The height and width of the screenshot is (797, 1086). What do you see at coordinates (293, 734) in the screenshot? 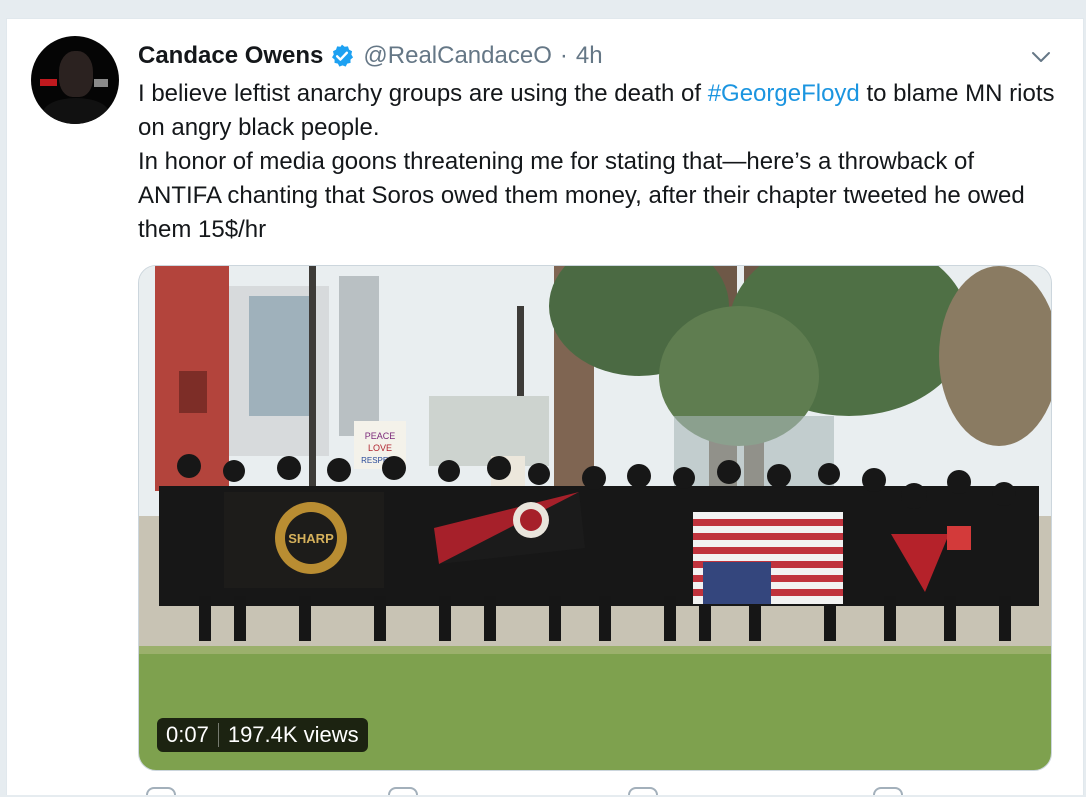
I see `video-views: 197.4K views` at bounding box center [293, 734].